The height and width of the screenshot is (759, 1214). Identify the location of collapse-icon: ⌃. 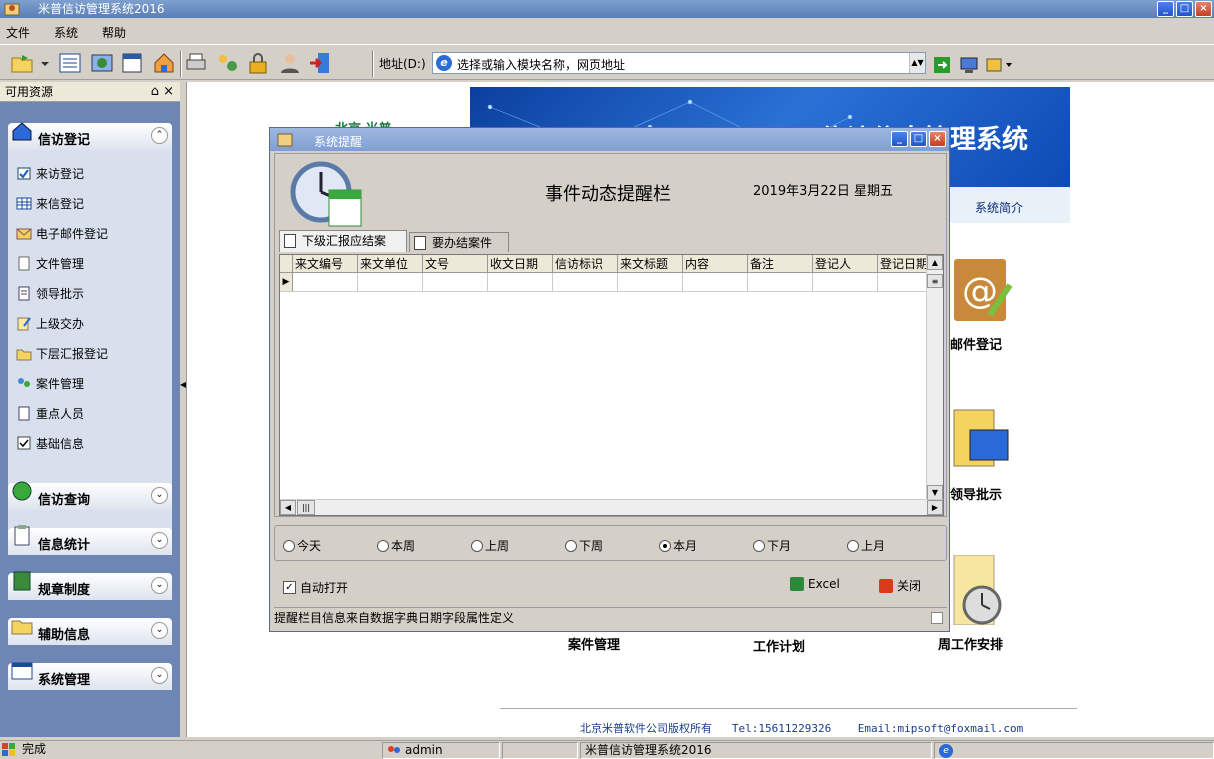
(159, 135).